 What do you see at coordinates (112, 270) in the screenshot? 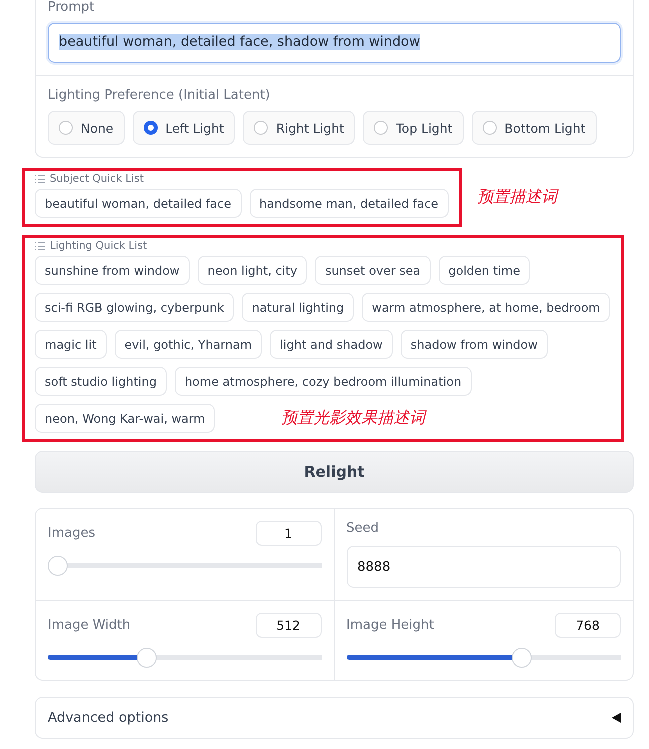
I see `lighting-chip: sunshine from window` at bounding box center [112, 270].